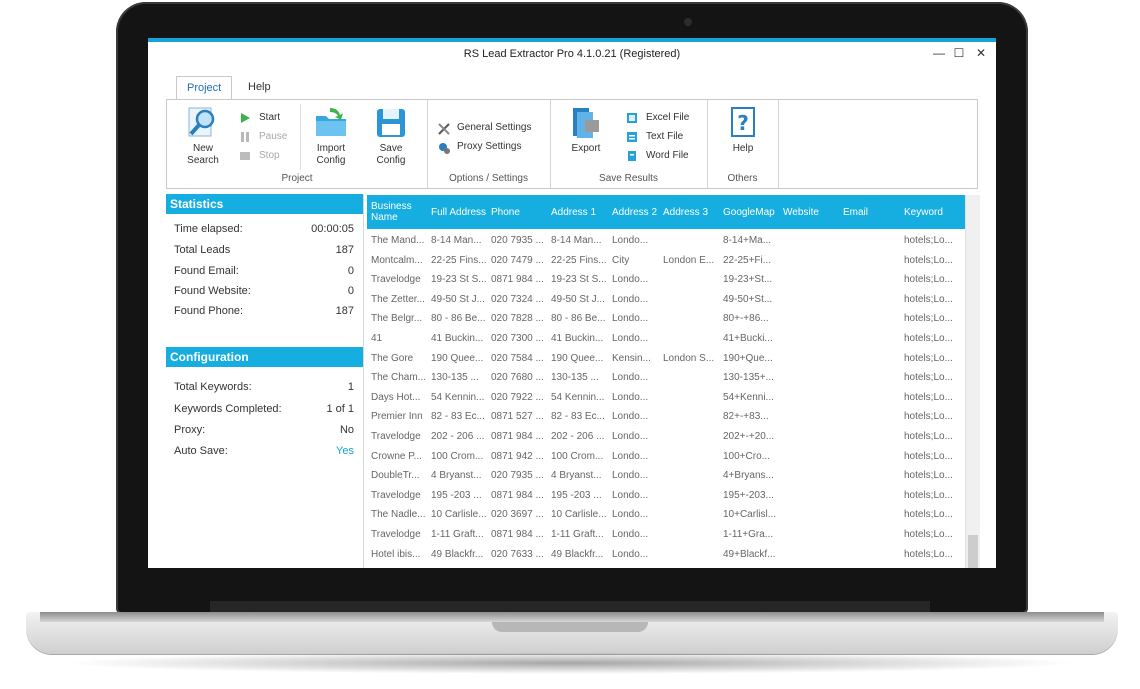 This screenshot has width=1140, height=689. Describe the element at coordinates (981, 53) in the screenshot. I see `close-button: ✕` at that location.